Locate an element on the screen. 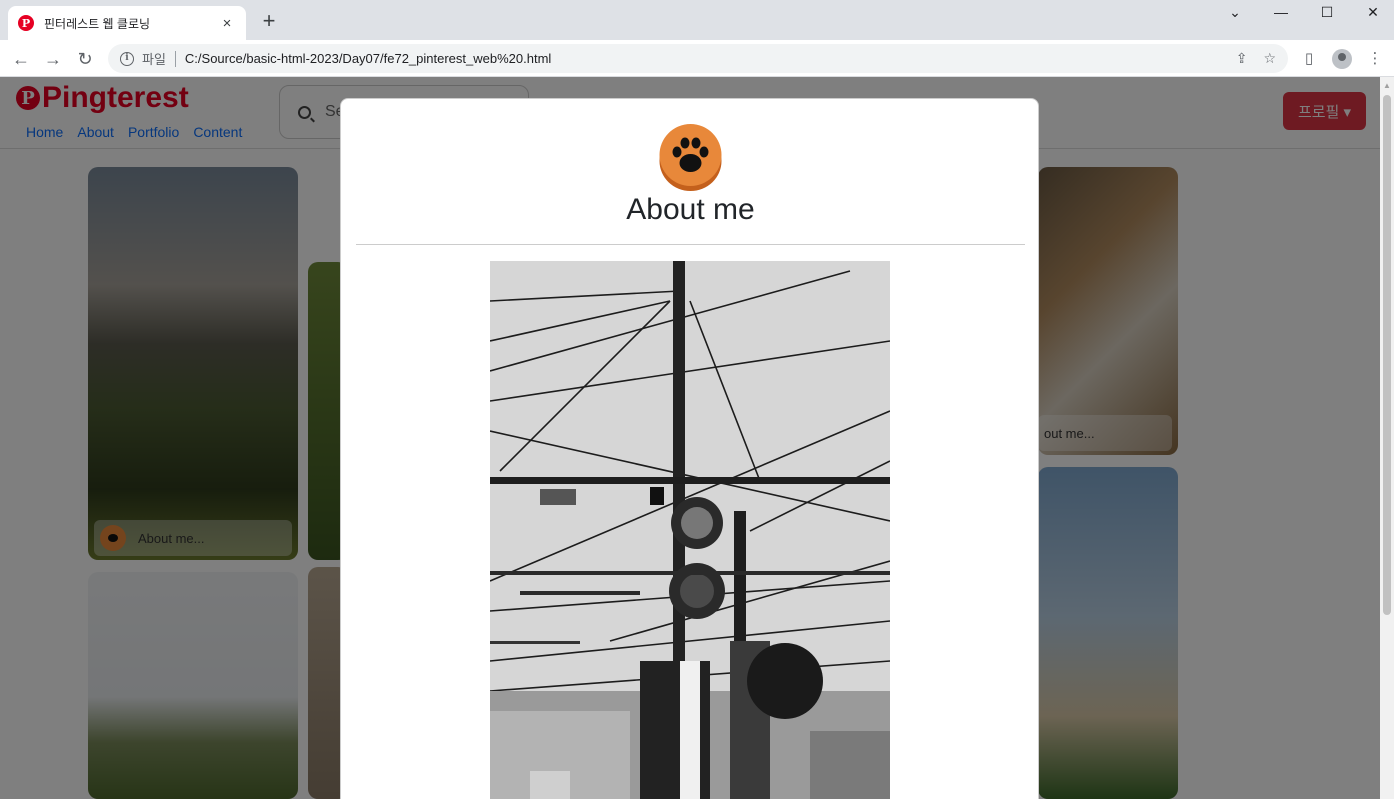 This screenshot has height=799, width=1394. scroll-up-icon: ▲ is located at coordinates (1387, 85).